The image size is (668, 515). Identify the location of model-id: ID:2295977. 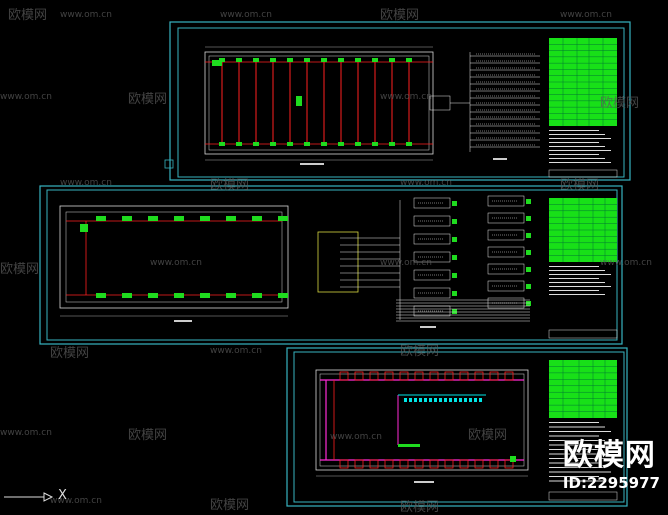
(611, 483).